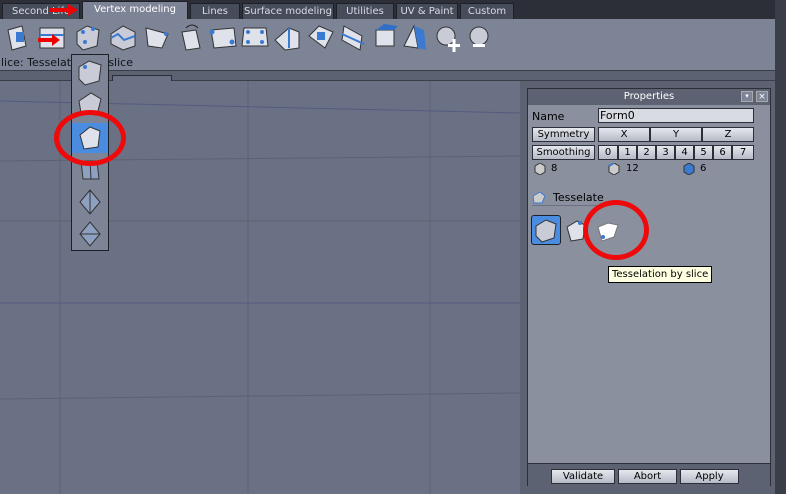  I want to click on split-icon, so click(255, 37).